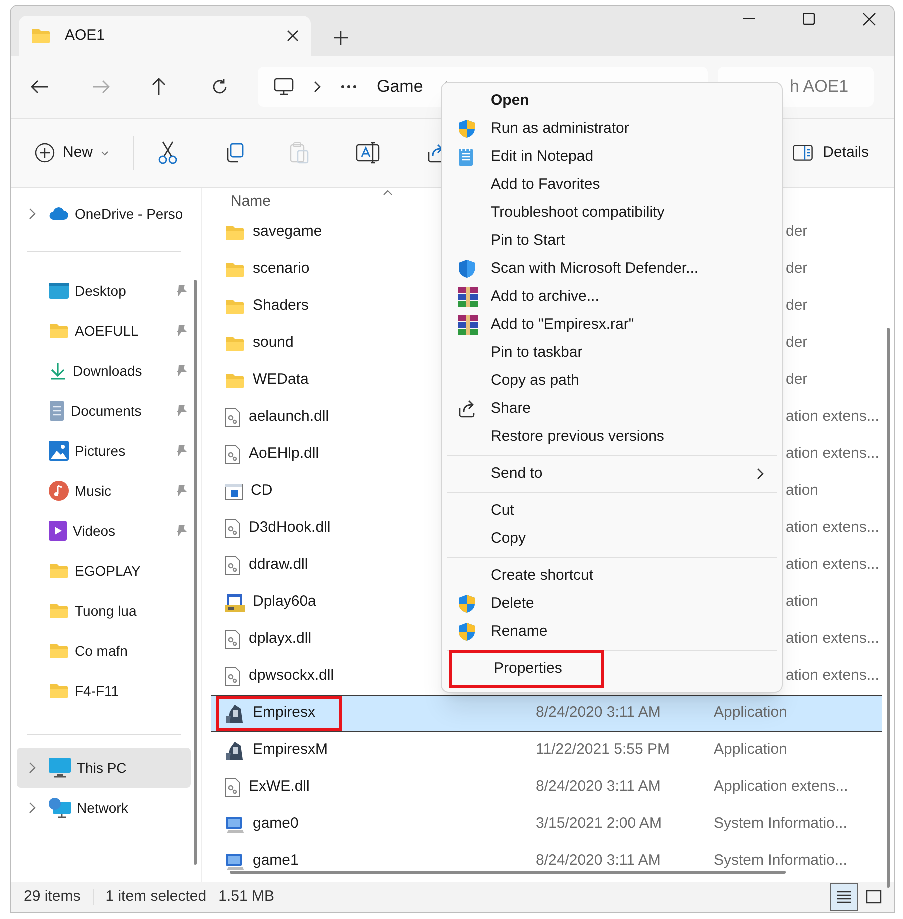 The width and height of the screenshot is (903, 919). Describe the element at coordinates (52, 896) in the screenshot. I see `item-count: 29 items` at that location.